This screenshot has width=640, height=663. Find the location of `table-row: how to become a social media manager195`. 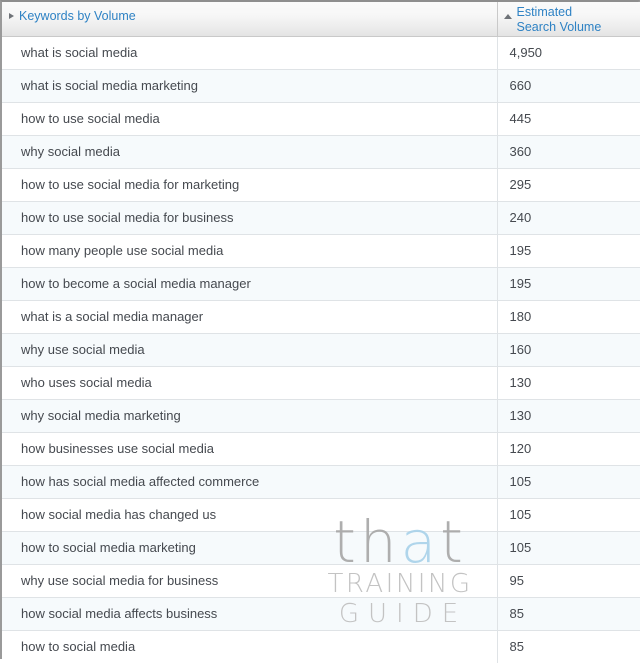

table-row: how to become a social media manager195 is located at coordinates (321, 283).